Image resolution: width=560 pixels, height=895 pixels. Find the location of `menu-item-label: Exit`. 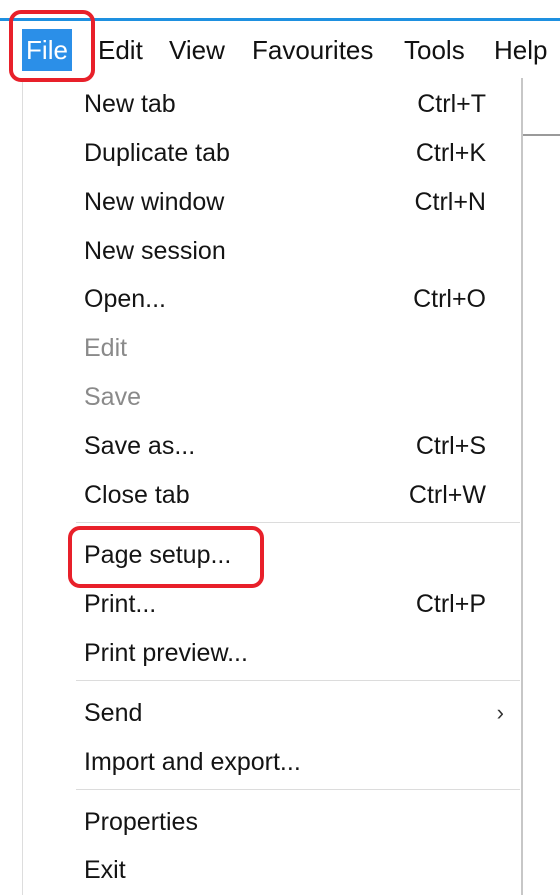

menu-item-label: Exit is located at coordinates (105, 870).